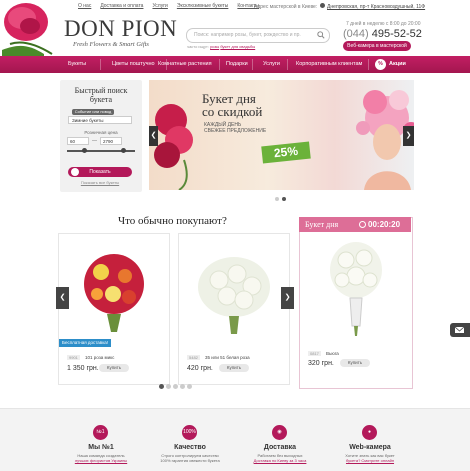 The height and width of the screenshot is (471, 470). What do you see at coordinates (101, 447) in the screenshot?
I see `feature-title: Мы №1` at bounding box center [101, 447].